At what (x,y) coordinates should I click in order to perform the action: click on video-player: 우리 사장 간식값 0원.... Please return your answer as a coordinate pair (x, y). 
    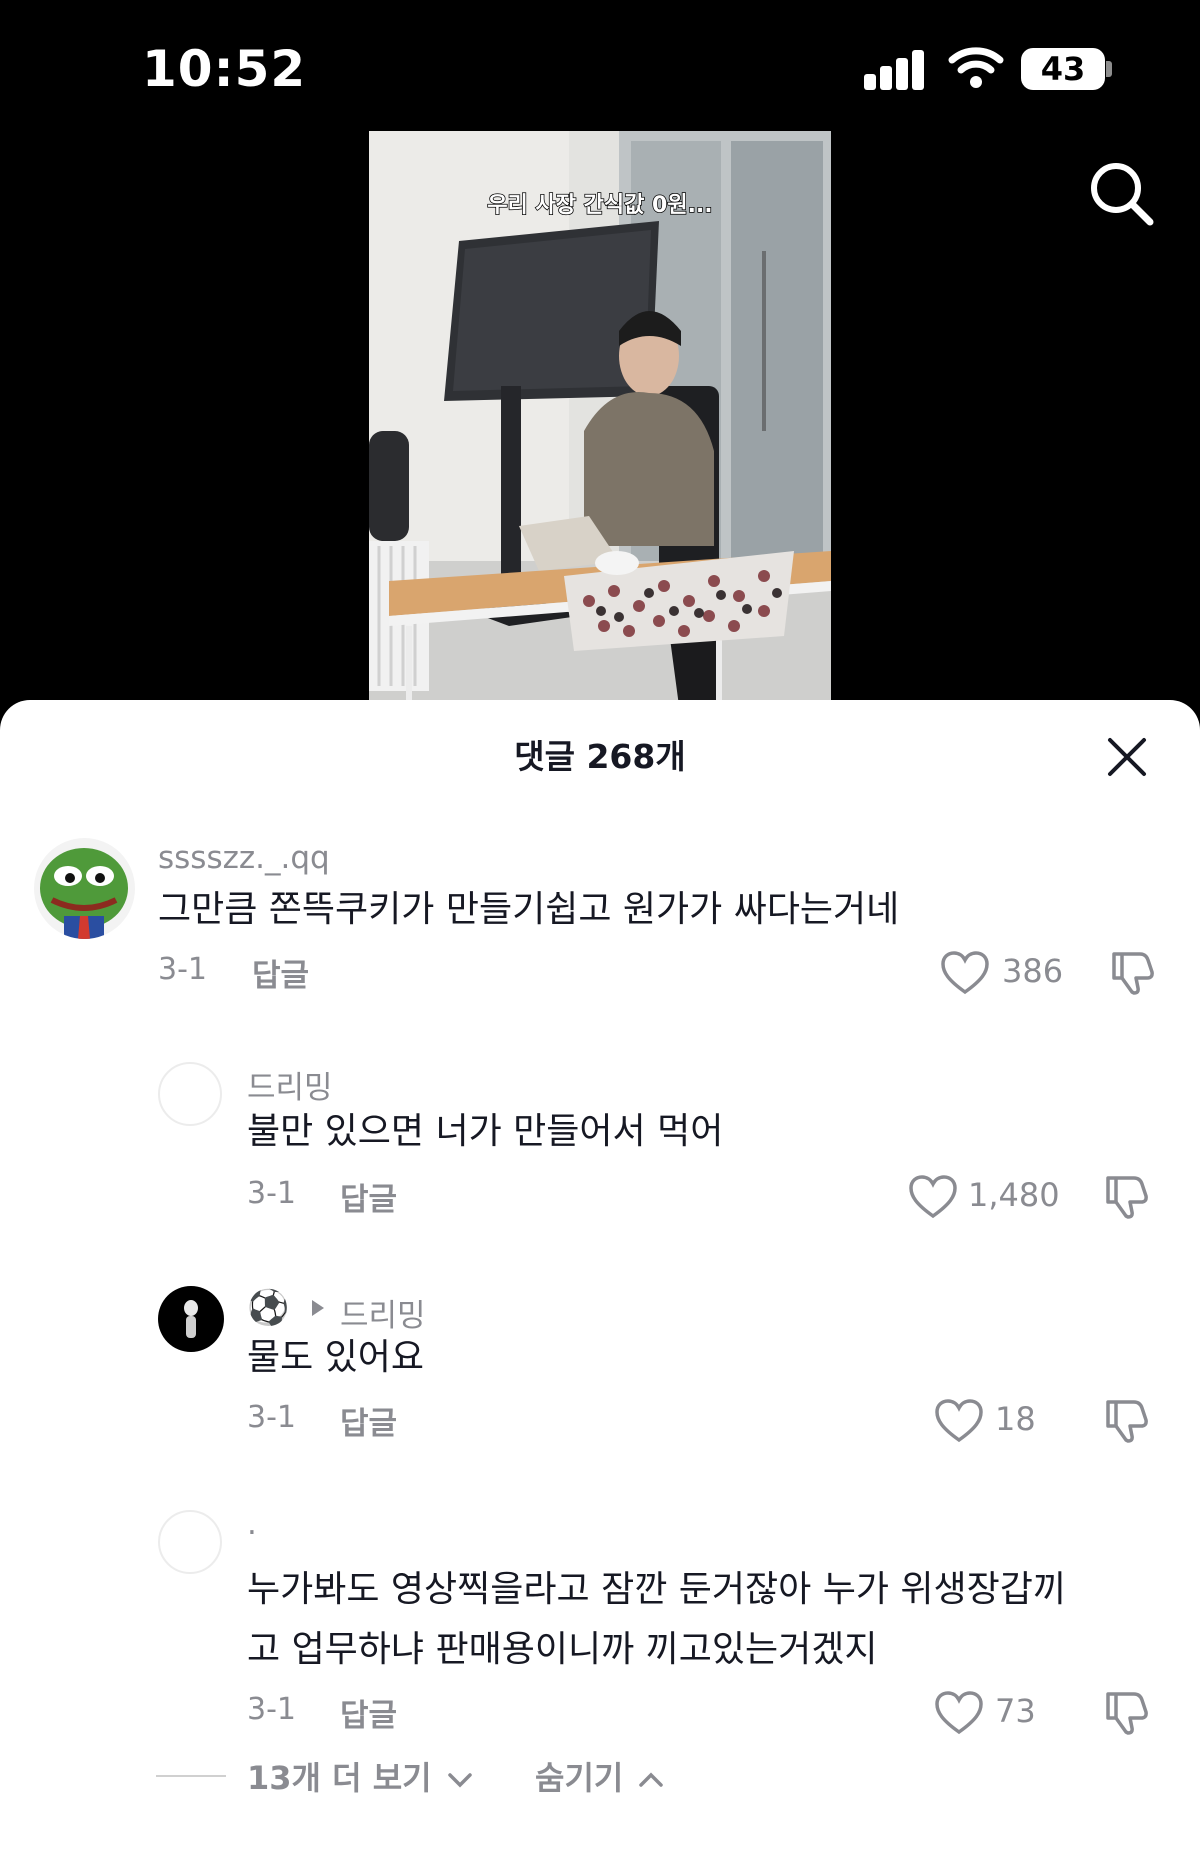
    Looking at the image, I should click on (600, 418).